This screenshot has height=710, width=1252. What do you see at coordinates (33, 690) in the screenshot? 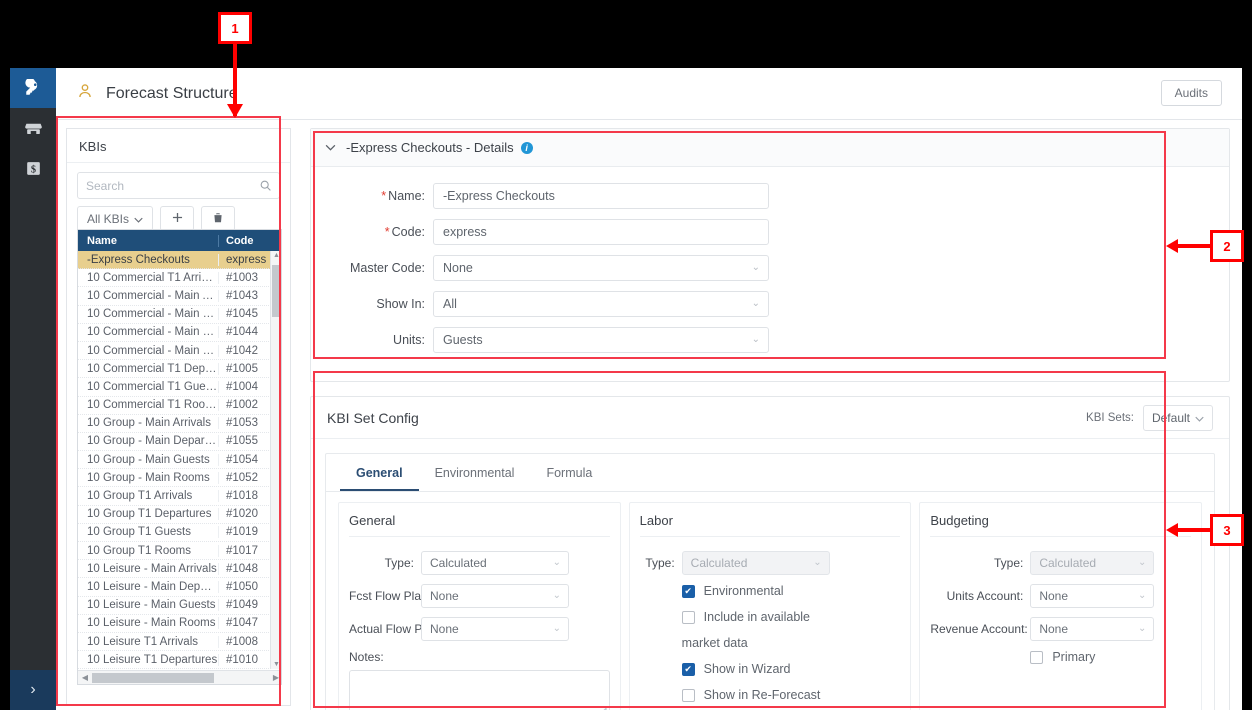
I see `rail-expand-button: ›` at bounding box center [33, 690].